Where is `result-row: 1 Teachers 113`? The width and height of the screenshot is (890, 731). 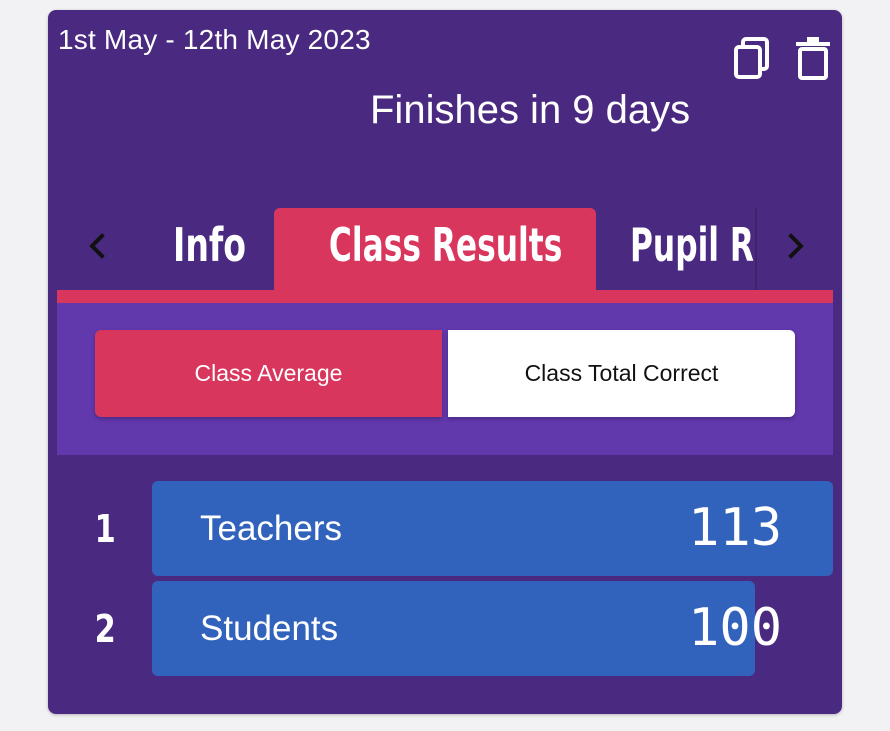 result-row: 1 Teachers 113 is located at coordinates (445, 529).